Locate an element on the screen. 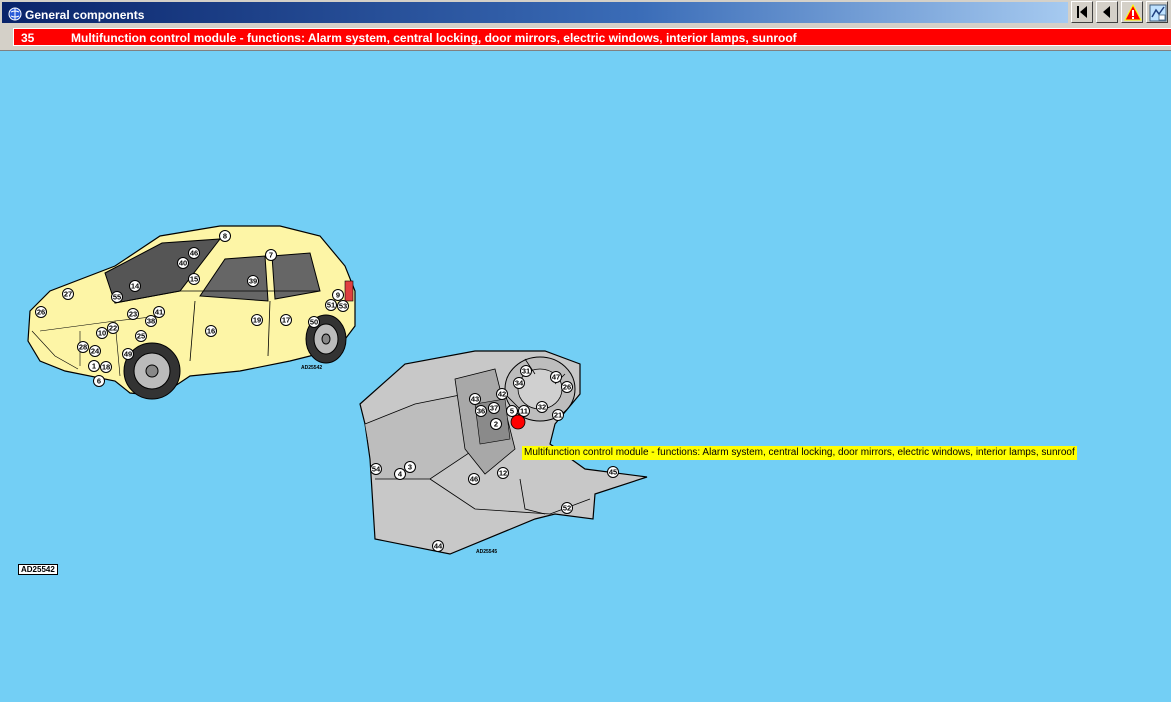  callout-number: 34 is located at coordinates (519, 383).